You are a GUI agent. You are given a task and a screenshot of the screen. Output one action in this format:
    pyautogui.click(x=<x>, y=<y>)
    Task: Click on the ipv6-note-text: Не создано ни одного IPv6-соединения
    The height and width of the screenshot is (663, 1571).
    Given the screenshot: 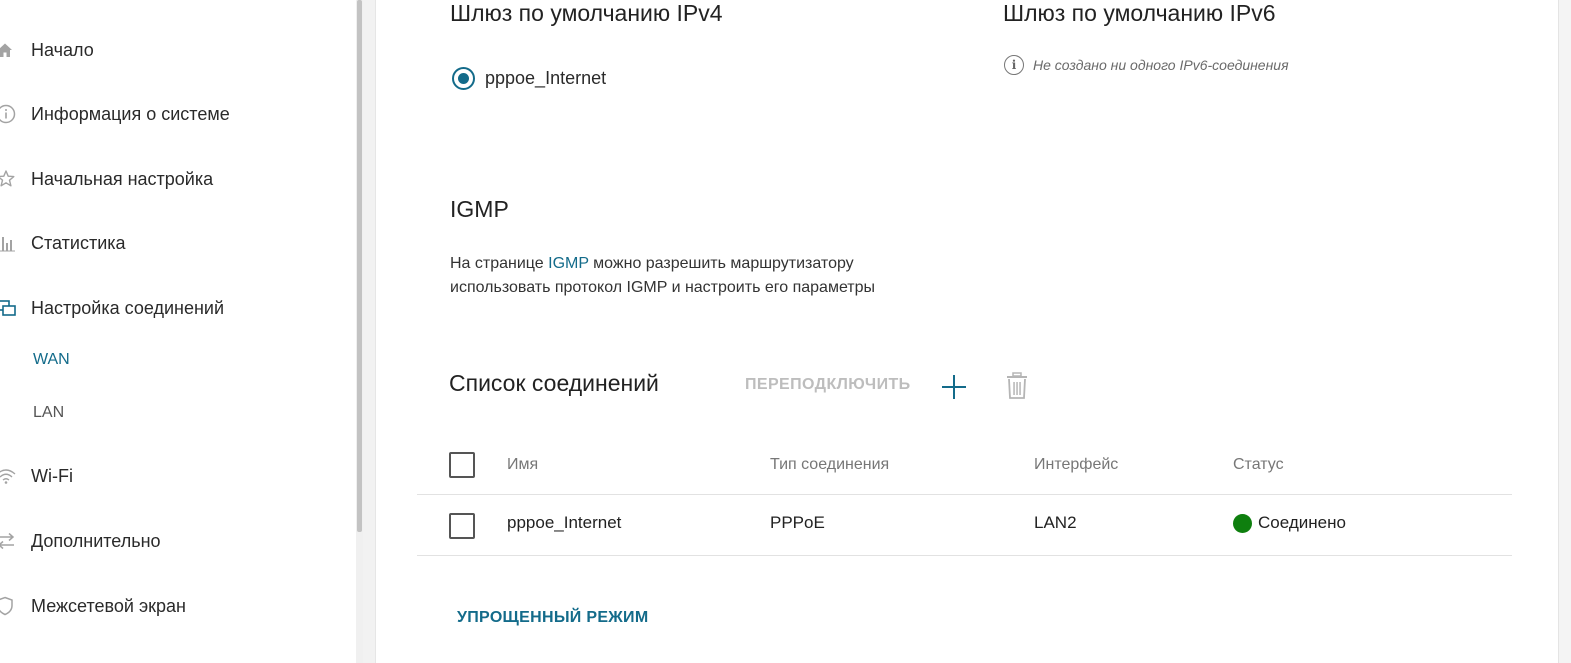 What is the action you would take?
    pyautogui.click(x=1161, y=65)
    